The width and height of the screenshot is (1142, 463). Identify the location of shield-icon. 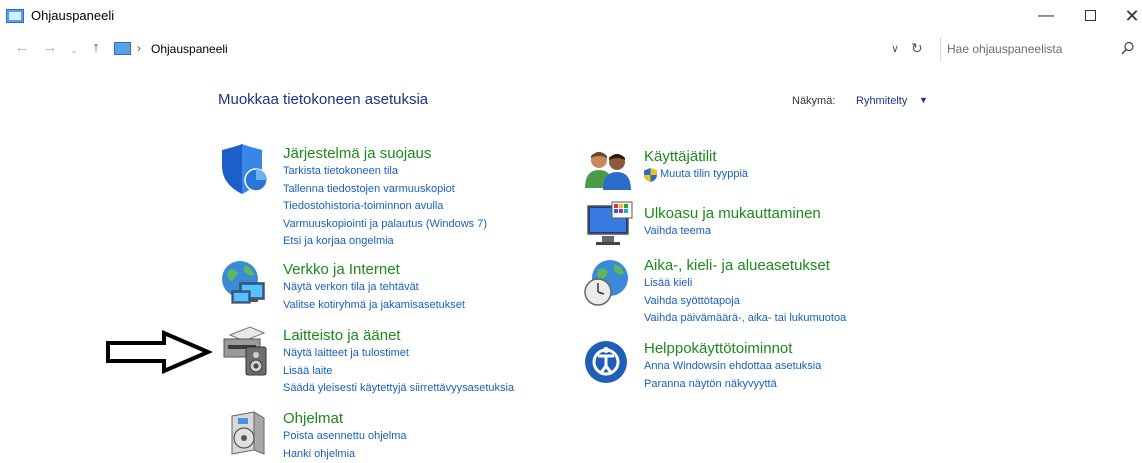
(245, 170).